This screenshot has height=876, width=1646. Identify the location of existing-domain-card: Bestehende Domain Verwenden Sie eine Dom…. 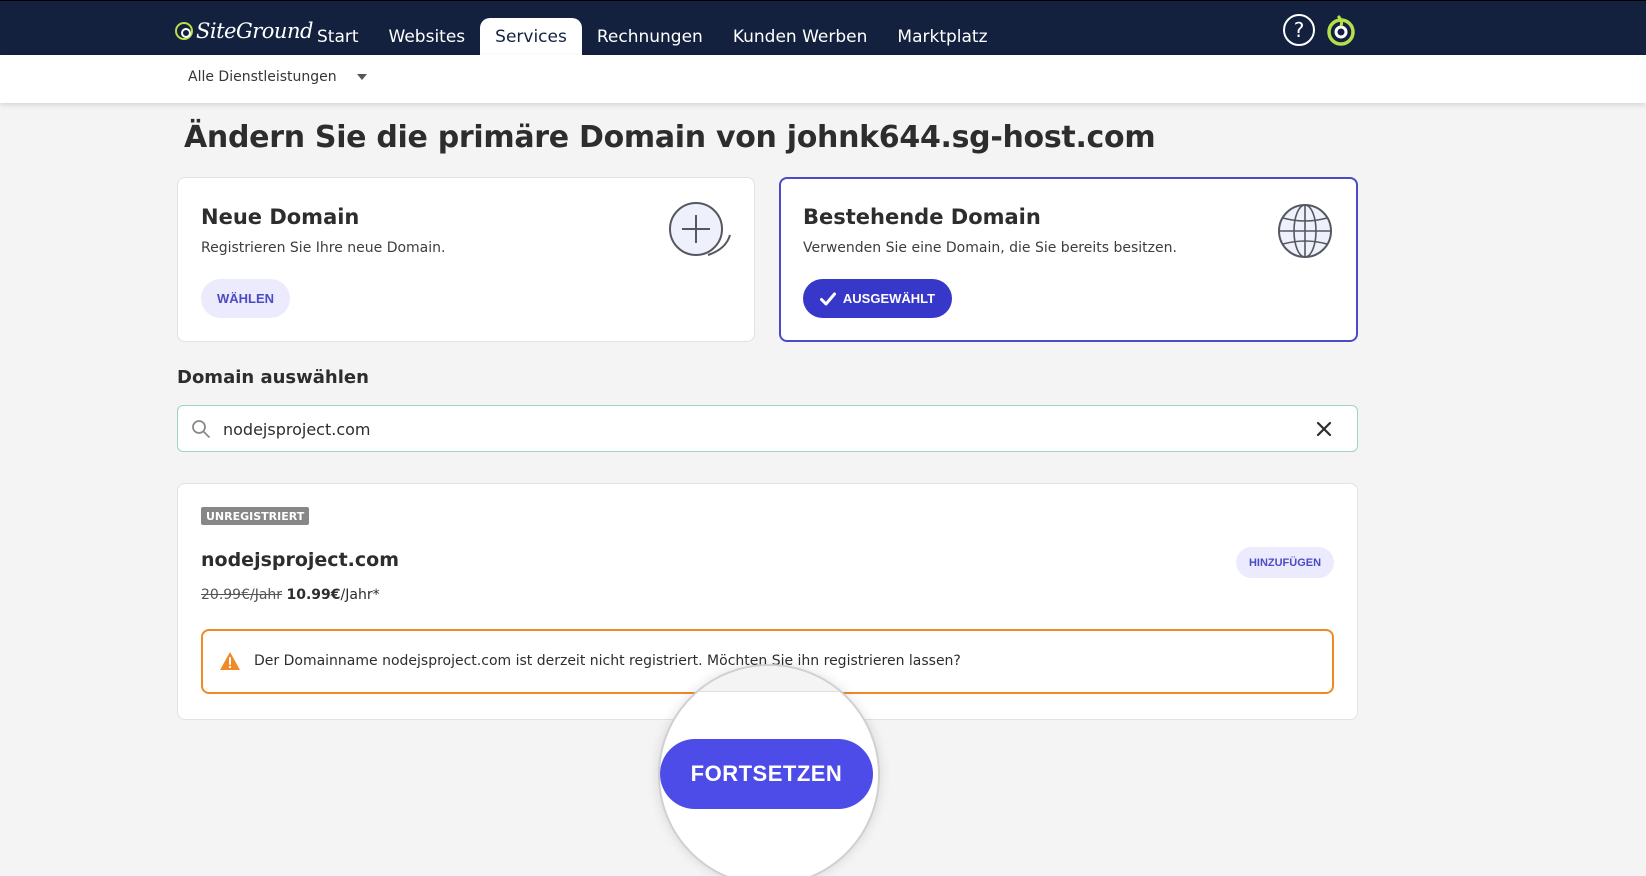
(1068, 259).